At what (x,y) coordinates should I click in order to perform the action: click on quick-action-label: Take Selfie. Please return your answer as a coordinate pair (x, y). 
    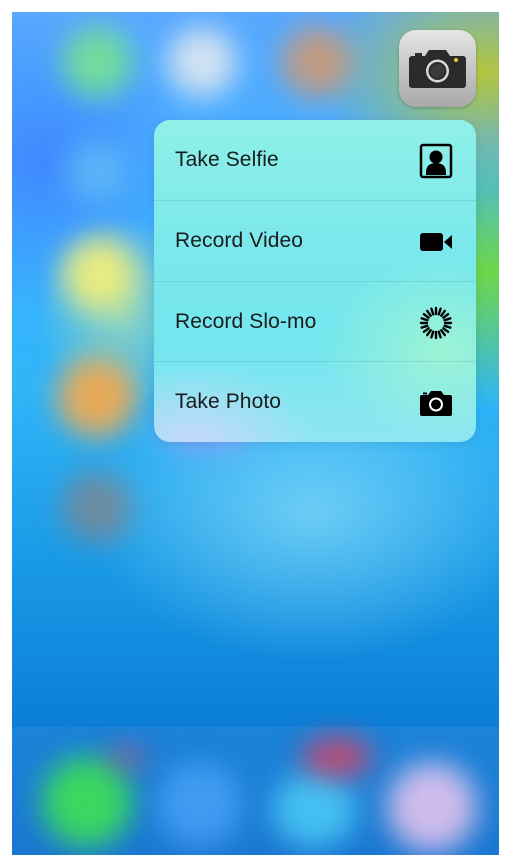
    Looking at the image, I should click on (227, 159).